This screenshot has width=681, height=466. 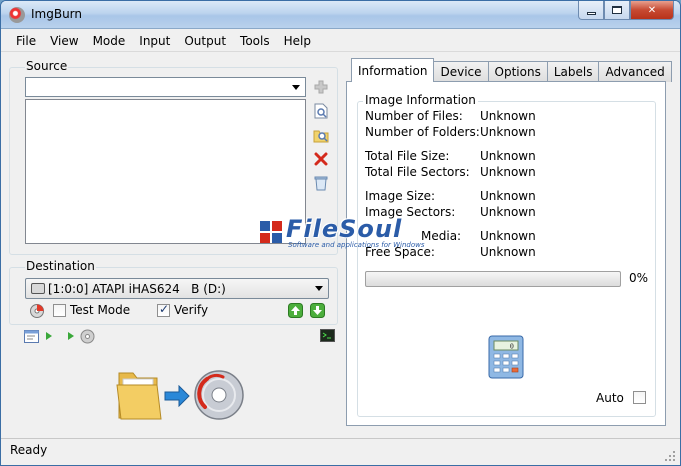 I want to click on play-icon, so click(x=49, y=336).